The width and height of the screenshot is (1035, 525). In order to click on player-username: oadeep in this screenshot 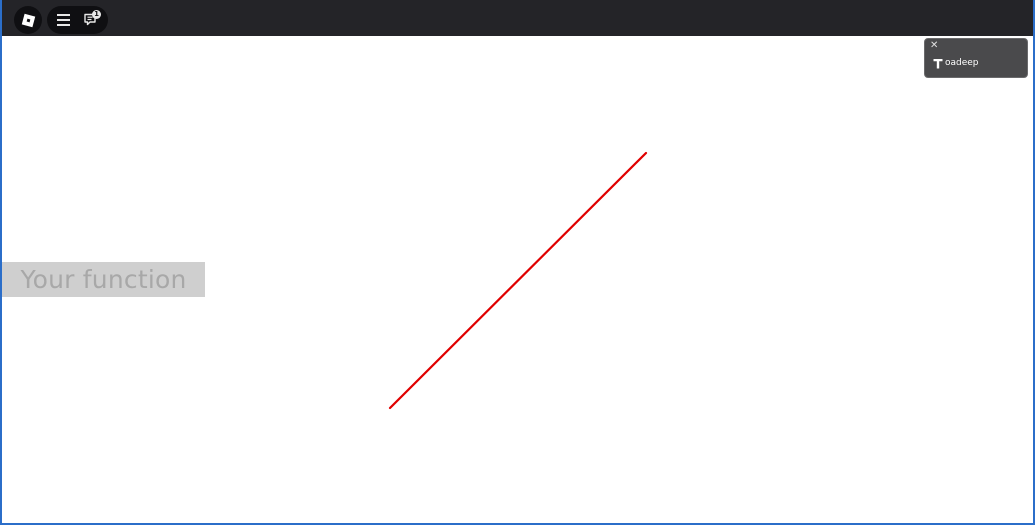, I will do `click(962, 63)`.